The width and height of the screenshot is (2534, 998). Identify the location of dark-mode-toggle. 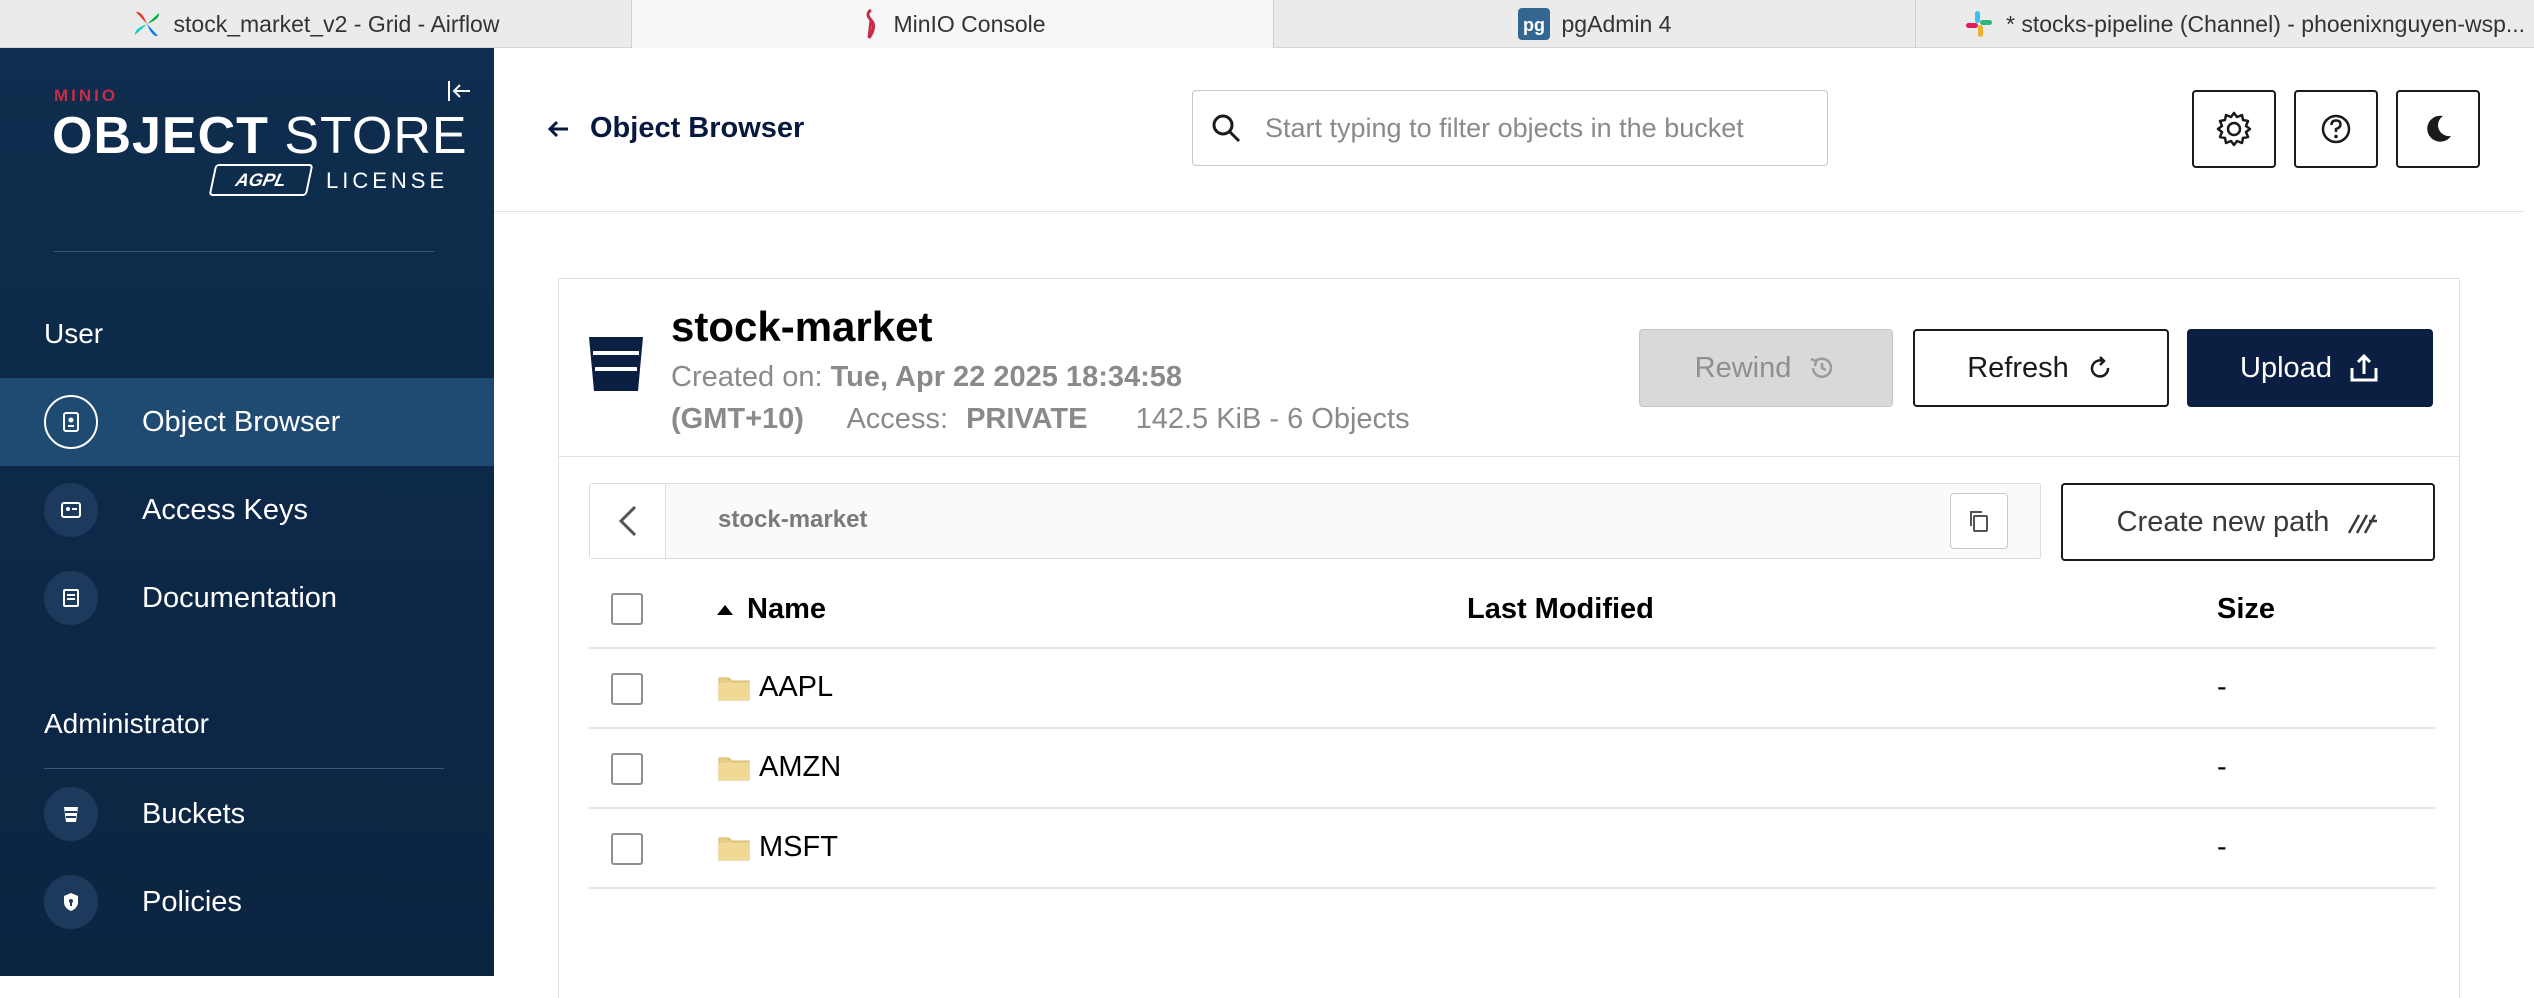
(2438, 129).